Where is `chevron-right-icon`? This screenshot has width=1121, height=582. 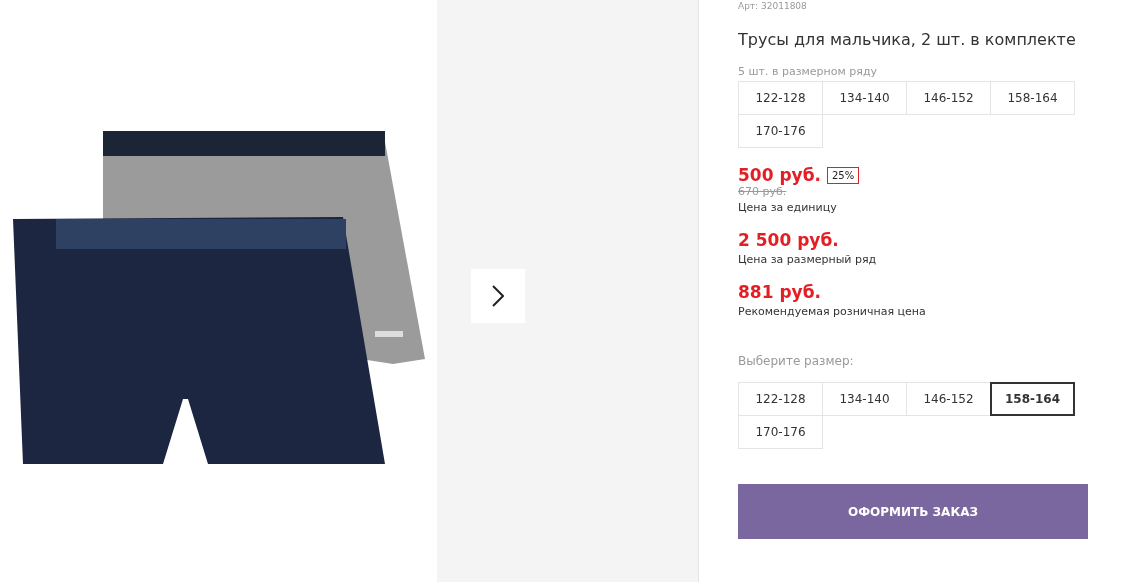
chevron-right-icon is located at coordinates (498, 296).